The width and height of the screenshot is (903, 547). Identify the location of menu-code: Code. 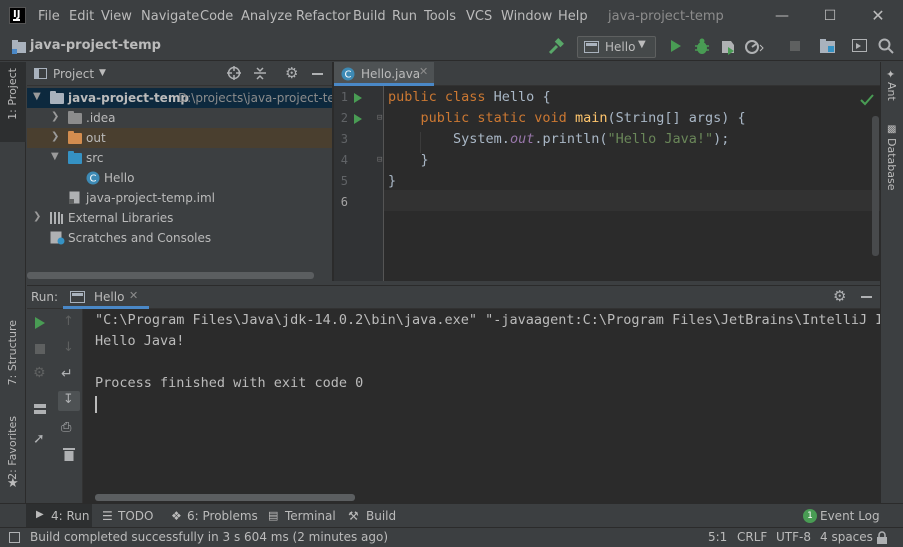
(216, 16).